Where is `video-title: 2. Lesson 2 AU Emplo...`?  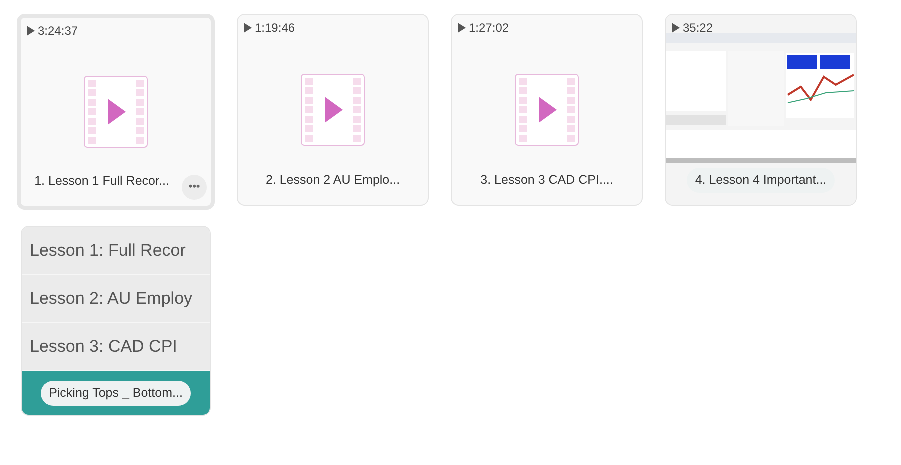 video-title: 2. Lesson 2 AU Emplo... is located at coordinates (333, 180).